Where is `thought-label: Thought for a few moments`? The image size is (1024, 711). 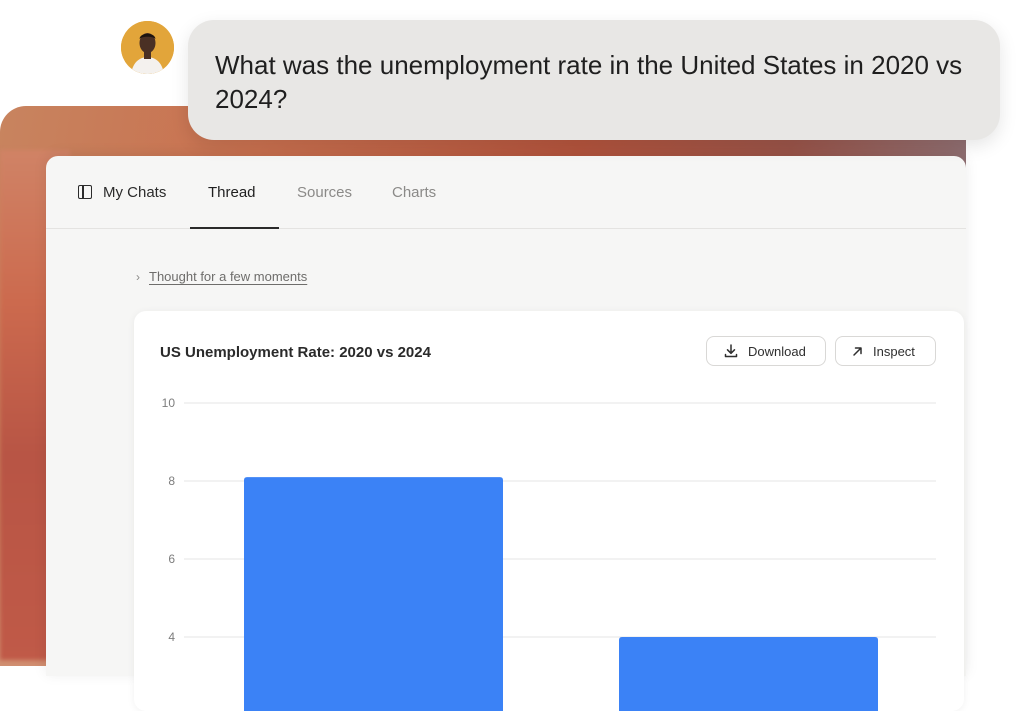 thought-label: Thought for a few moments is located at coordinates (228, 276).